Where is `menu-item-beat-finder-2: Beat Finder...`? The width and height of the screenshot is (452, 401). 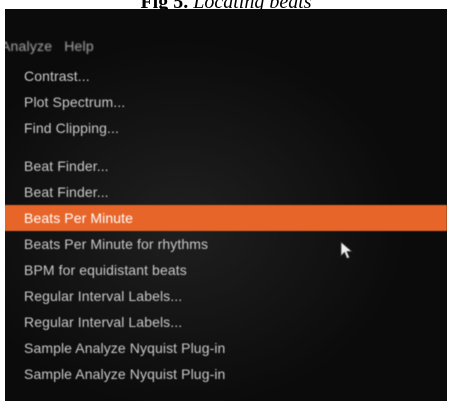 menu-item-beat-finder-2: Beat Finder... is located at coordinates (226, 192).